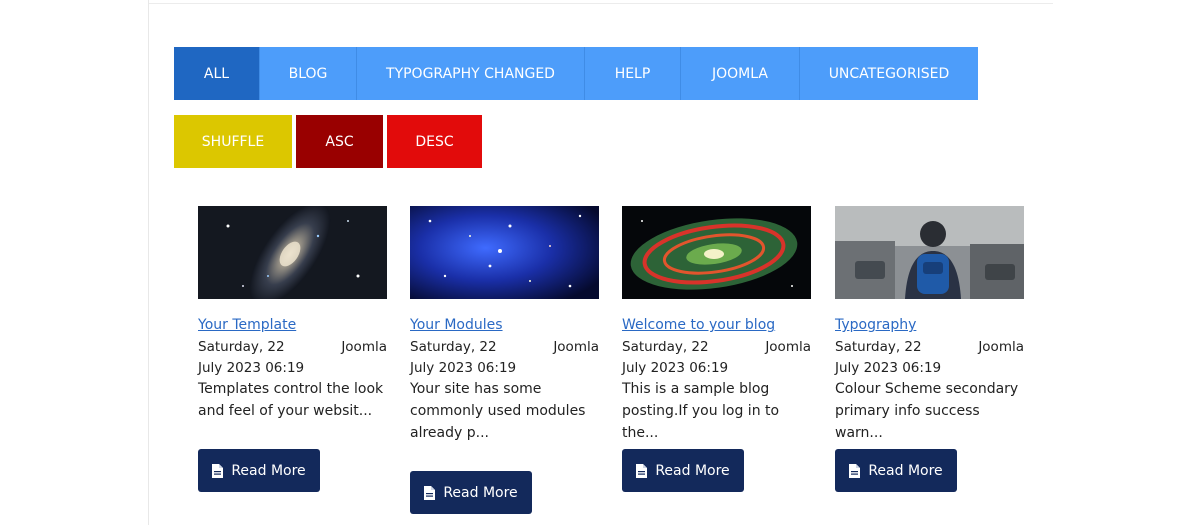 The image size is (1200, 525). What do you see at coordinates (600, 3) in the screenshot?
I see `content-top-border` at bounding box center [600, 3].